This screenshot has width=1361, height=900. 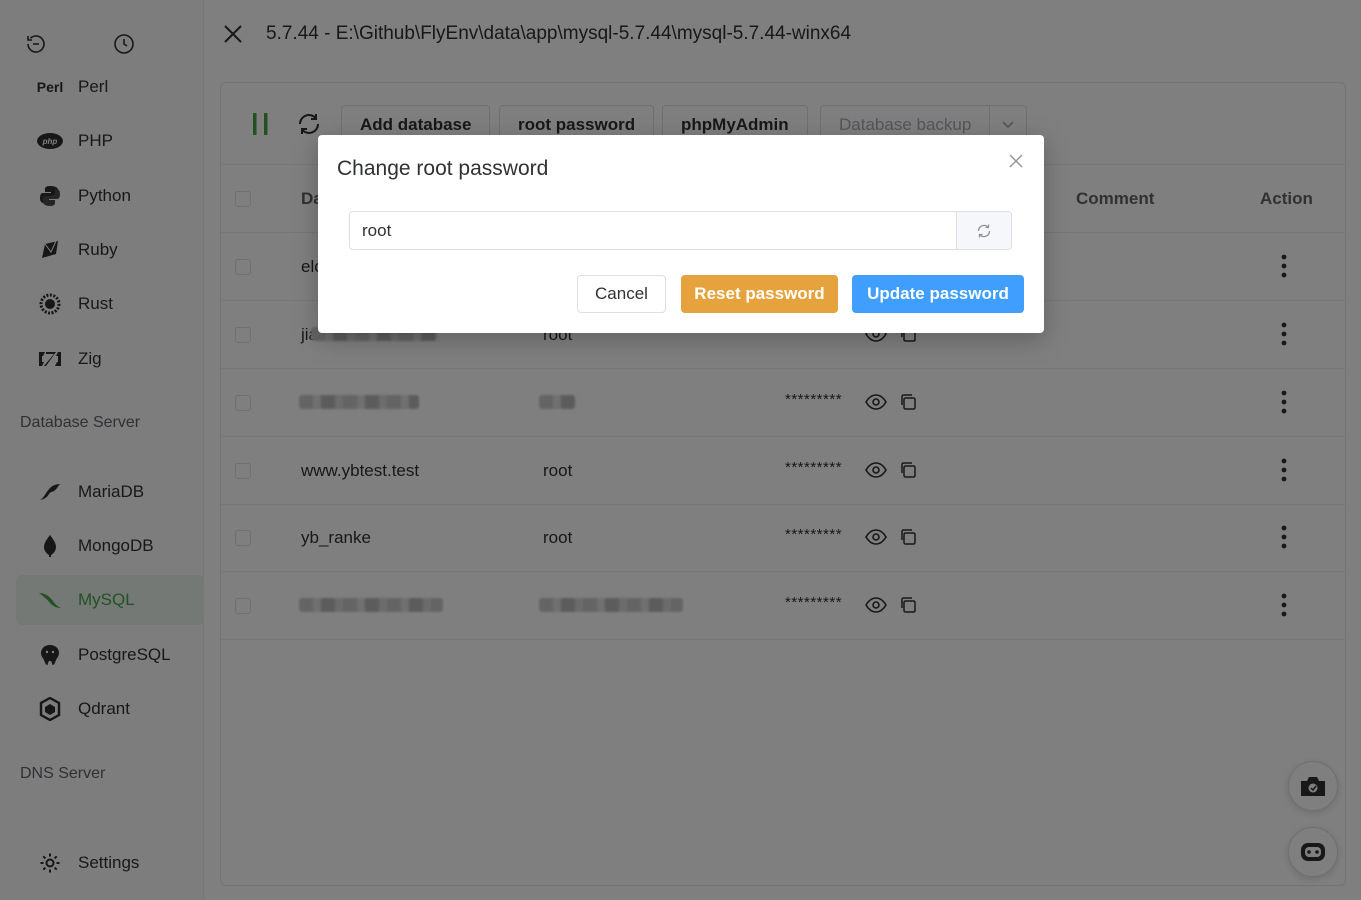 I want to click on password-input, so click(x=653, y=230).